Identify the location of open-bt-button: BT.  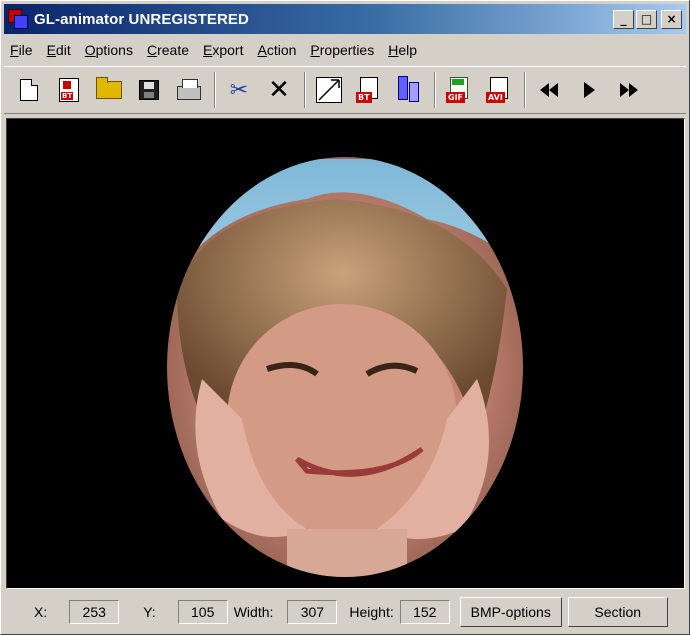
(69, 90).